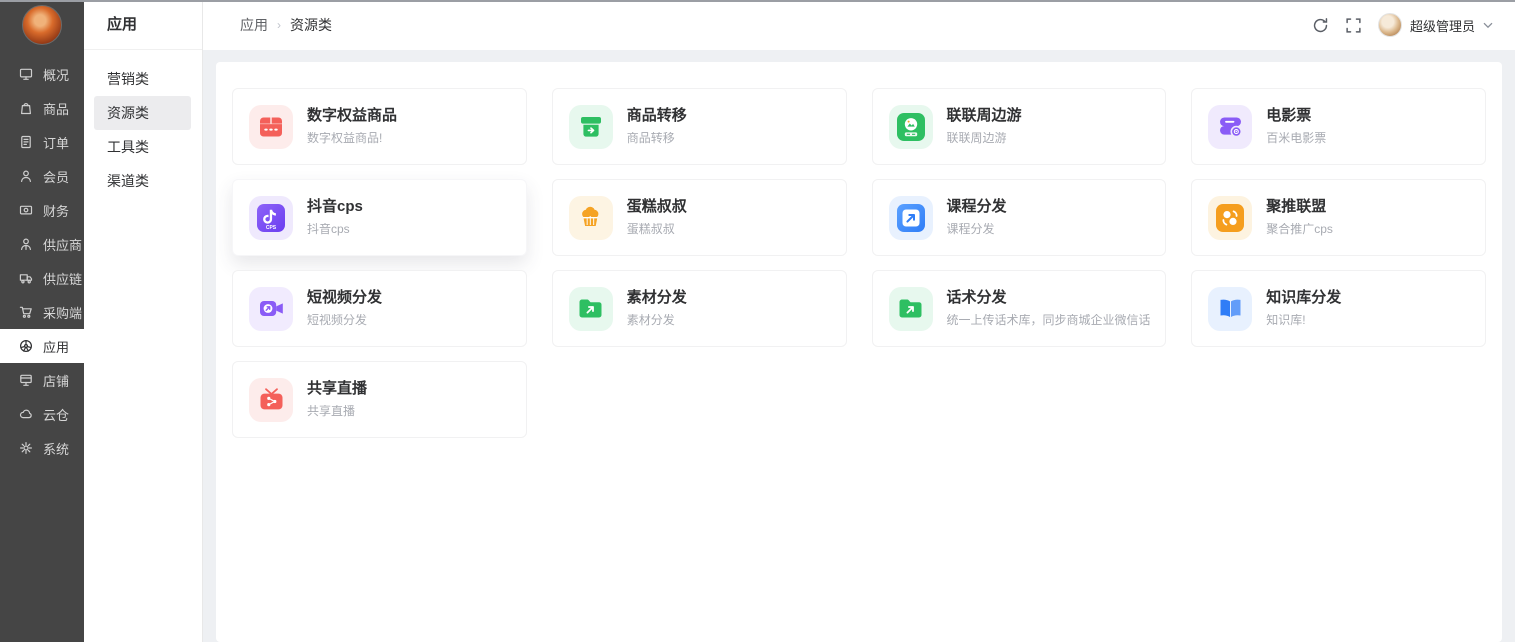 The height and width of the screenshot is (642, 1515). What do you see at coordinates (142, 79) in the screenshot?
I see `category-item-marketing: 营销类` at bounding box center [142, 79].